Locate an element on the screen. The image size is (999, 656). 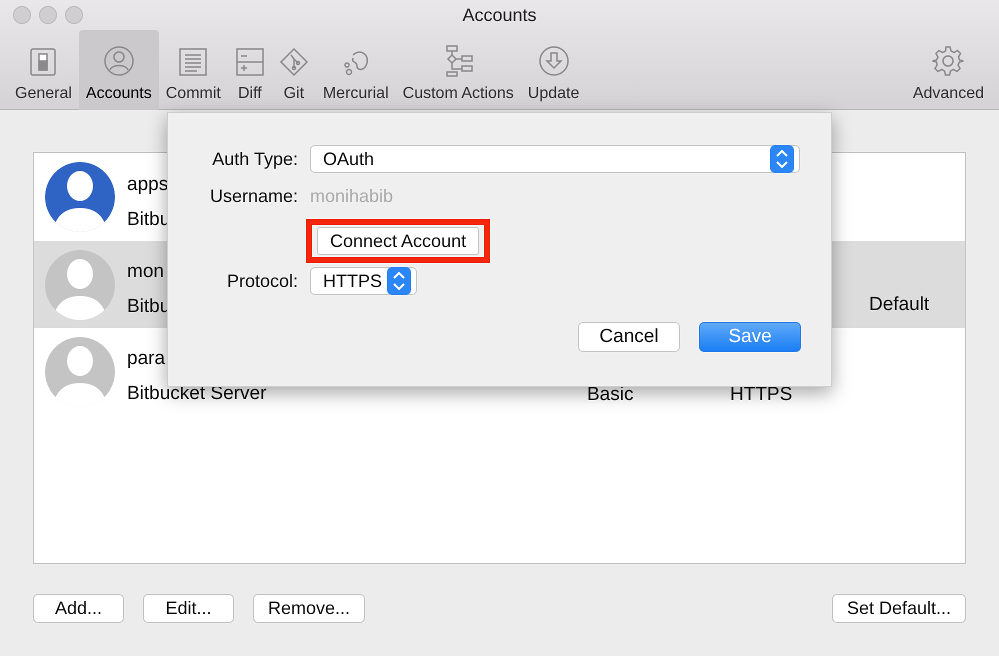
protocol-text: HTTPS is located at coordinates (762, 395).